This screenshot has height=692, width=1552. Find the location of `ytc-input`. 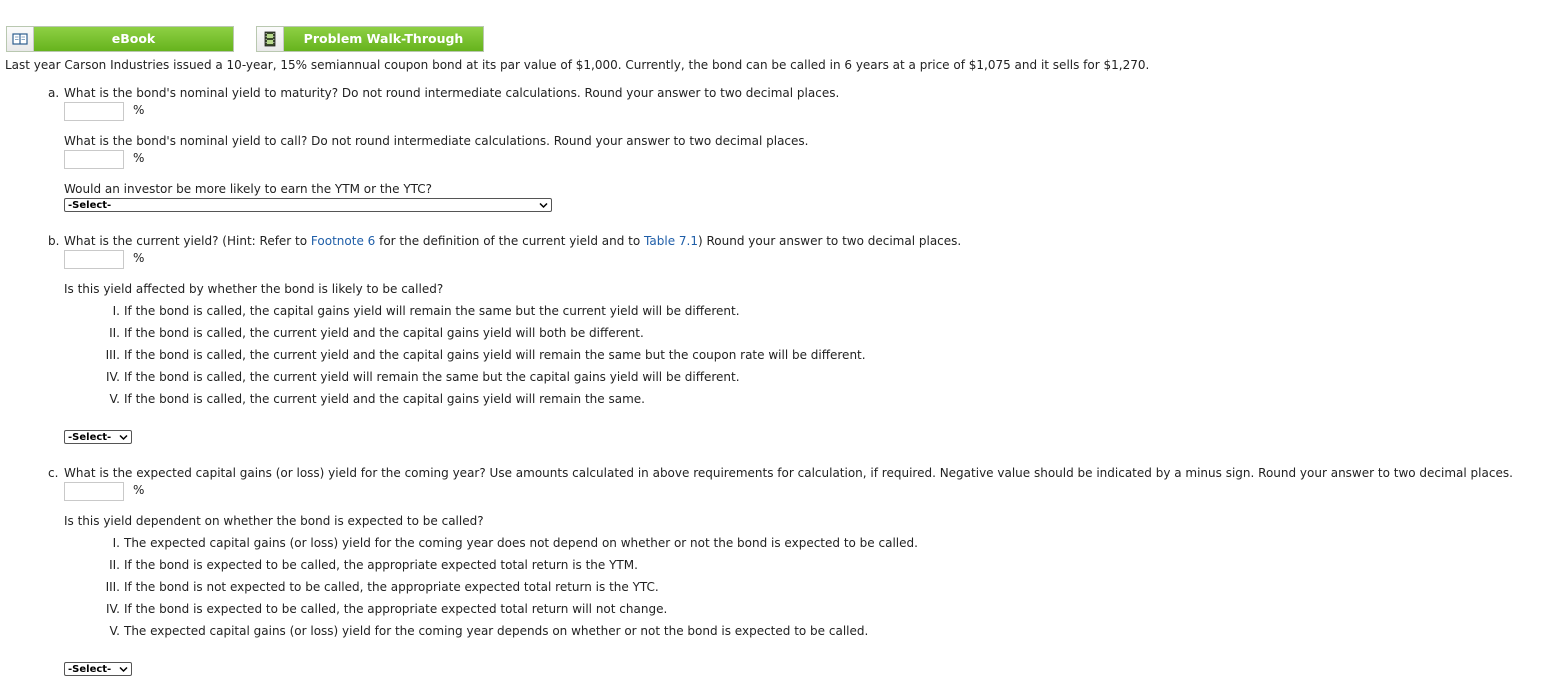

ytc-input is located at coordinates (94, 159).